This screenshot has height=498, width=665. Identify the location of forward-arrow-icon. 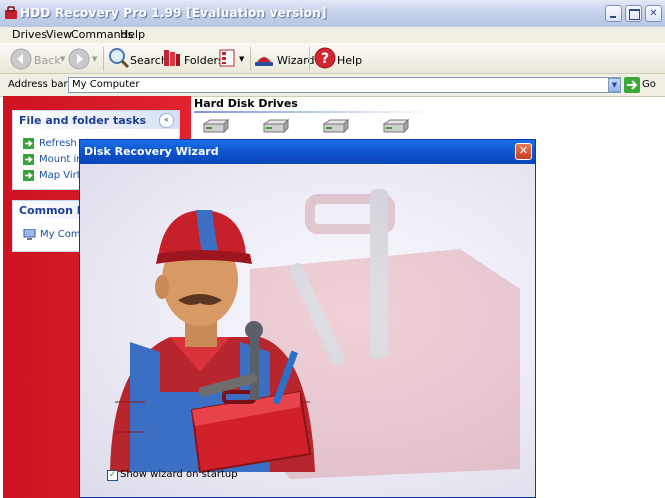
(79, 59).